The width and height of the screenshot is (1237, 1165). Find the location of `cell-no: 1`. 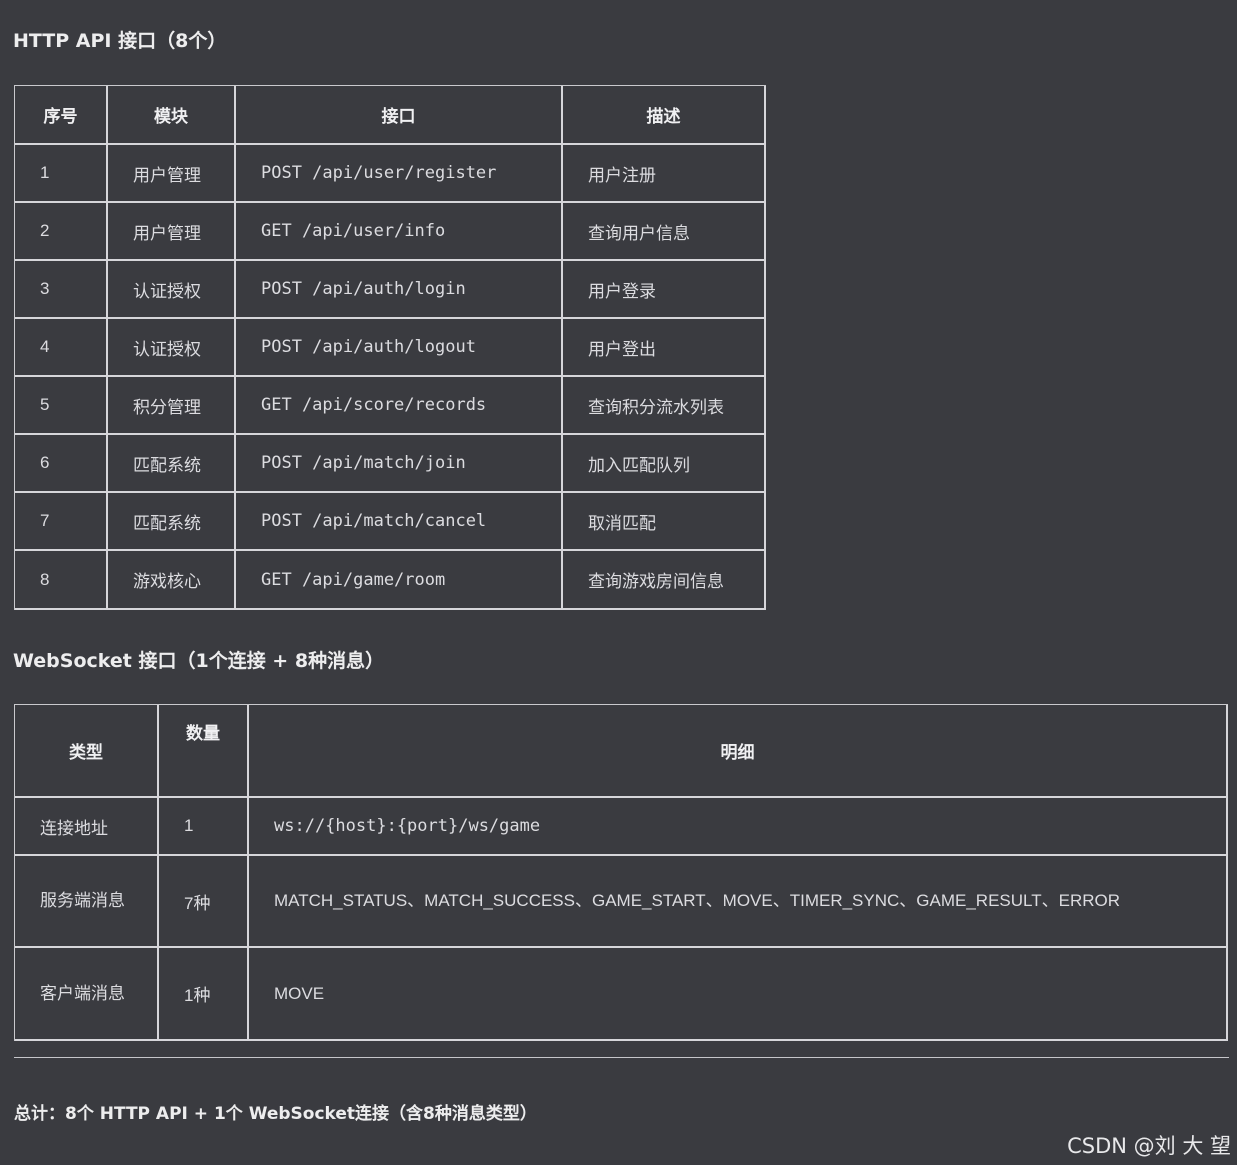

cell-no: 1 is located at coordinates (61, 174).